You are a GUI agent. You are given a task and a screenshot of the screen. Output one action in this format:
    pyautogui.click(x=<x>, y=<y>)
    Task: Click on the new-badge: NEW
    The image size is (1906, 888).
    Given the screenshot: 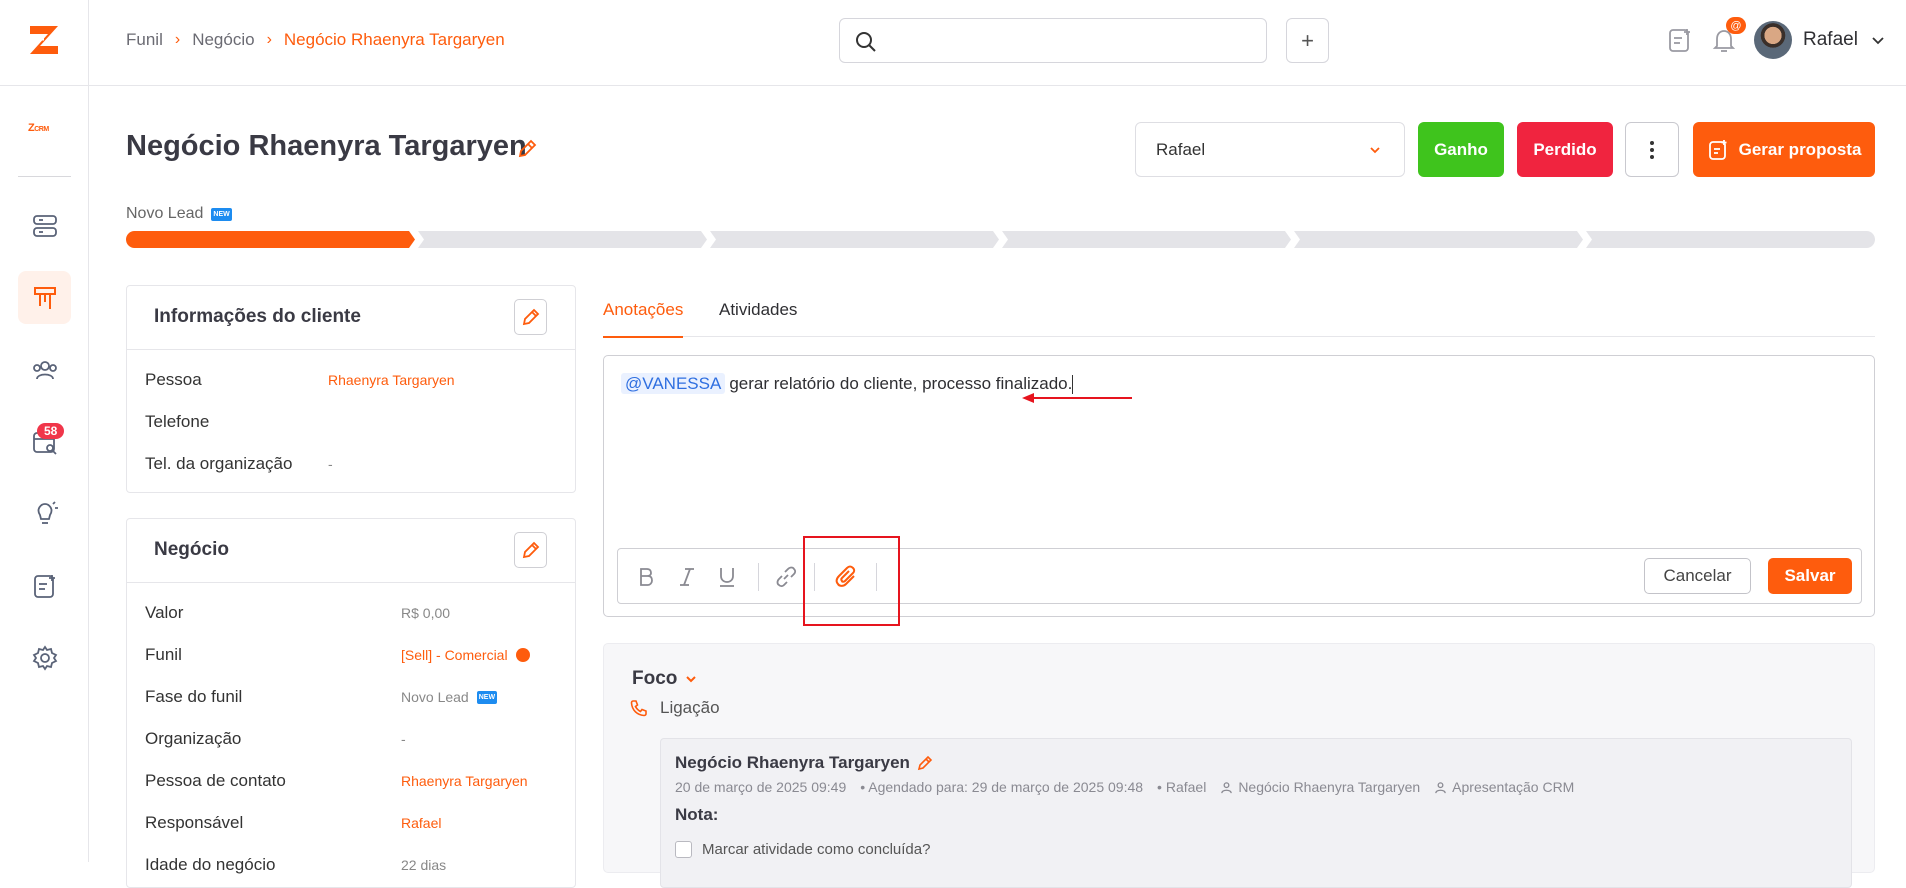 What is the action you would take?
    pyautogui.click(x=221, y=214)
    